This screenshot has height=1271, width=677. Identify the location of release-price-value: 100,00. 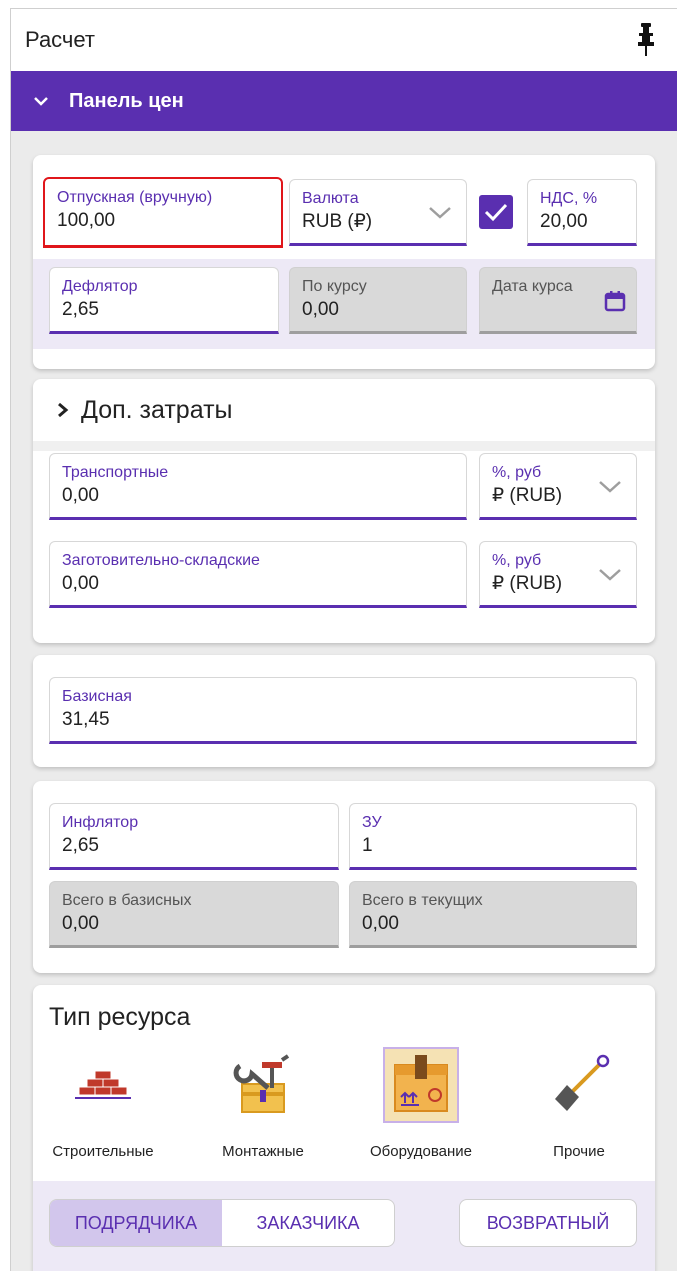
(86, 220).